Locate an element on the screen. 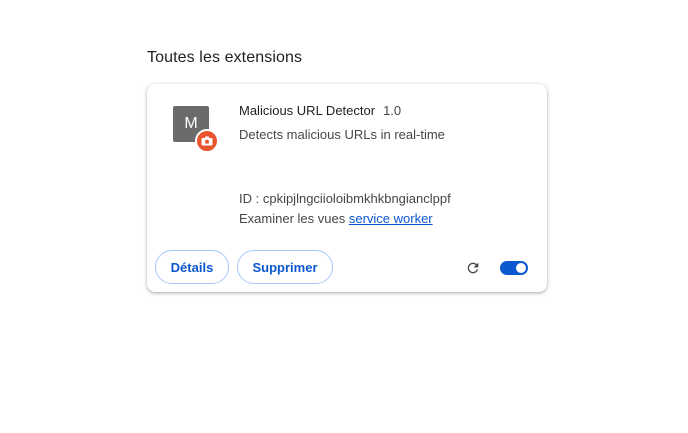 Image resolution: width=688 pixels, height=433 pixels. inspect-views-label: Examiner les vues is located at coordinates (292, 218).